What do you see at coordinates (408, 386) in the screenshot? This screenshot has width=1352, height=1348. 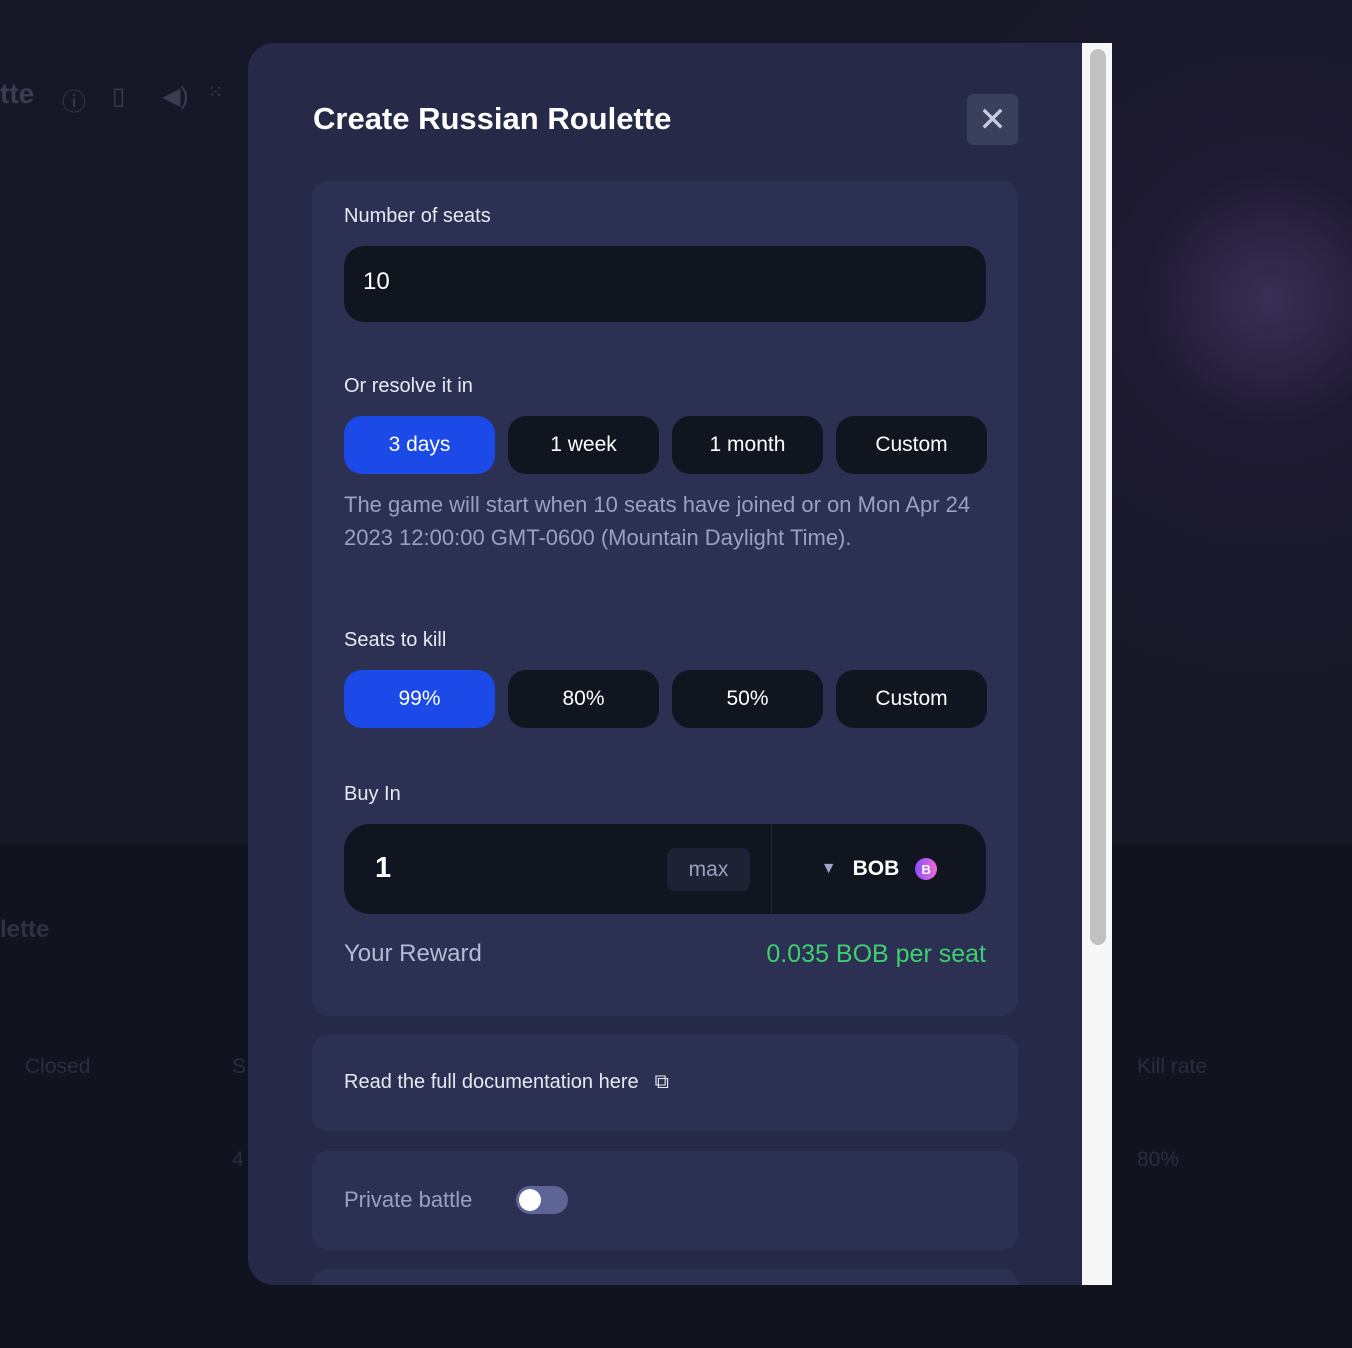 I see `resolve-label: Or resolve it in` at bounding box center [408, 386].